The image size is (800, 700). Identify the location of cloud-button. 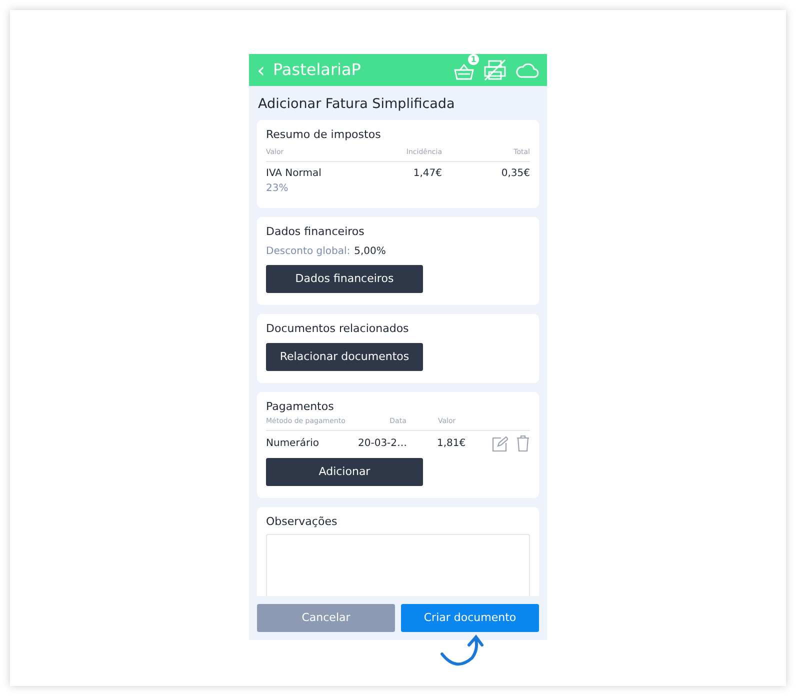
(527, 70).